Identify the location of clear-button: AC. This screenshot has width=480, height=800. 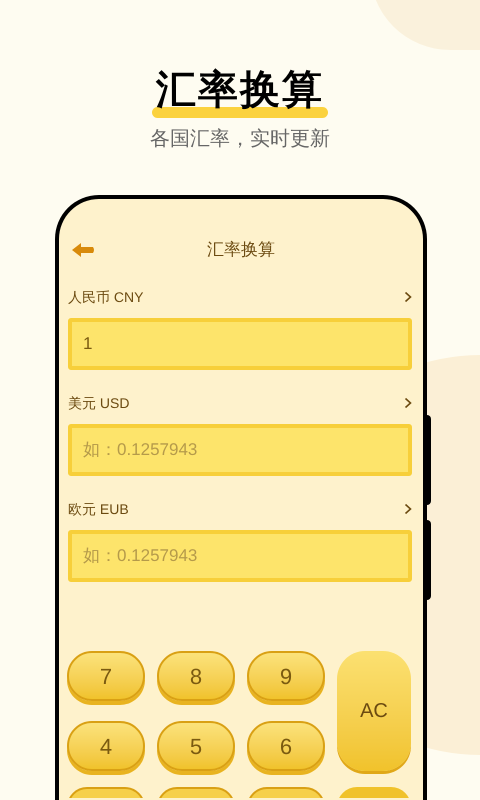
(374, 711).